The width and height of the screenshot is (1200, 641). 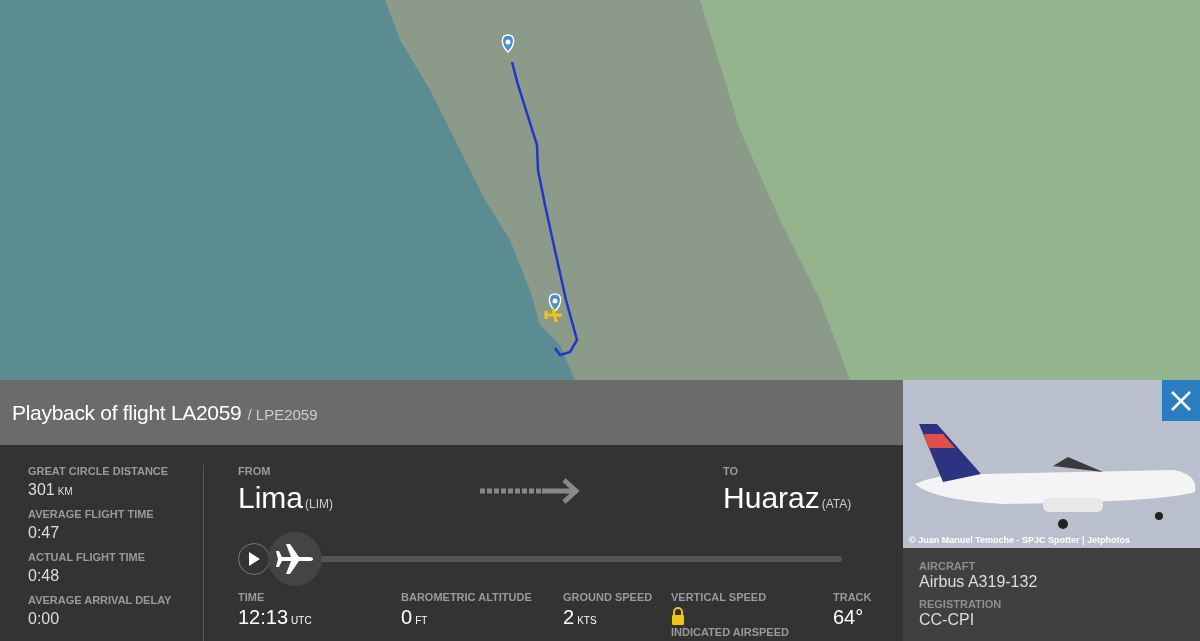 I want to click on to-label: TO, so click(x=731, y=471).